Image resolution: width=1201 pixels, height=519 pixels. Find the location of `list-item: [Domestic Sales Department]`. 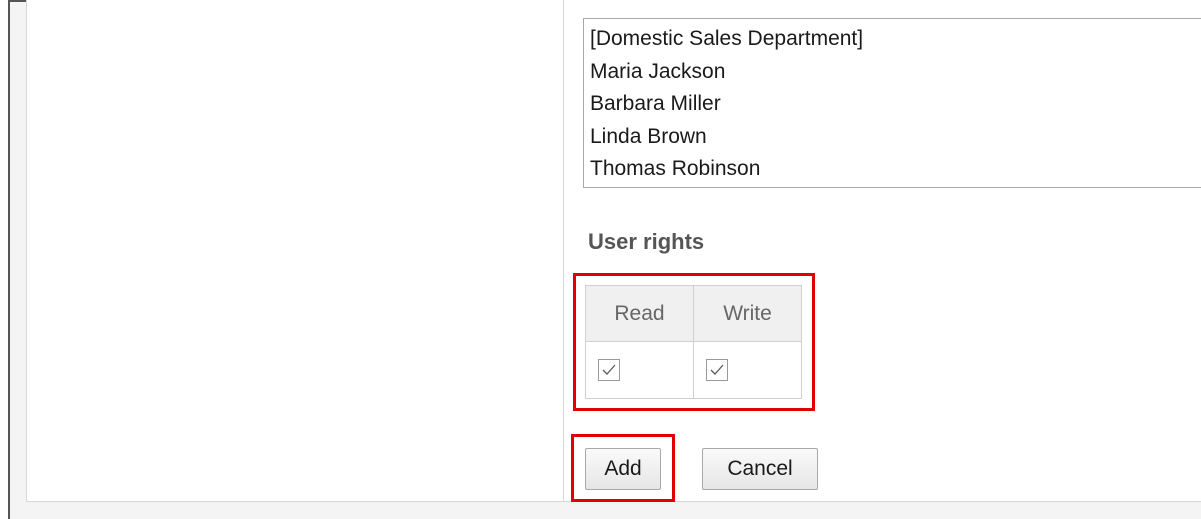

list-item: [Domestic Sales Department] is located at coordinates (895, 39).